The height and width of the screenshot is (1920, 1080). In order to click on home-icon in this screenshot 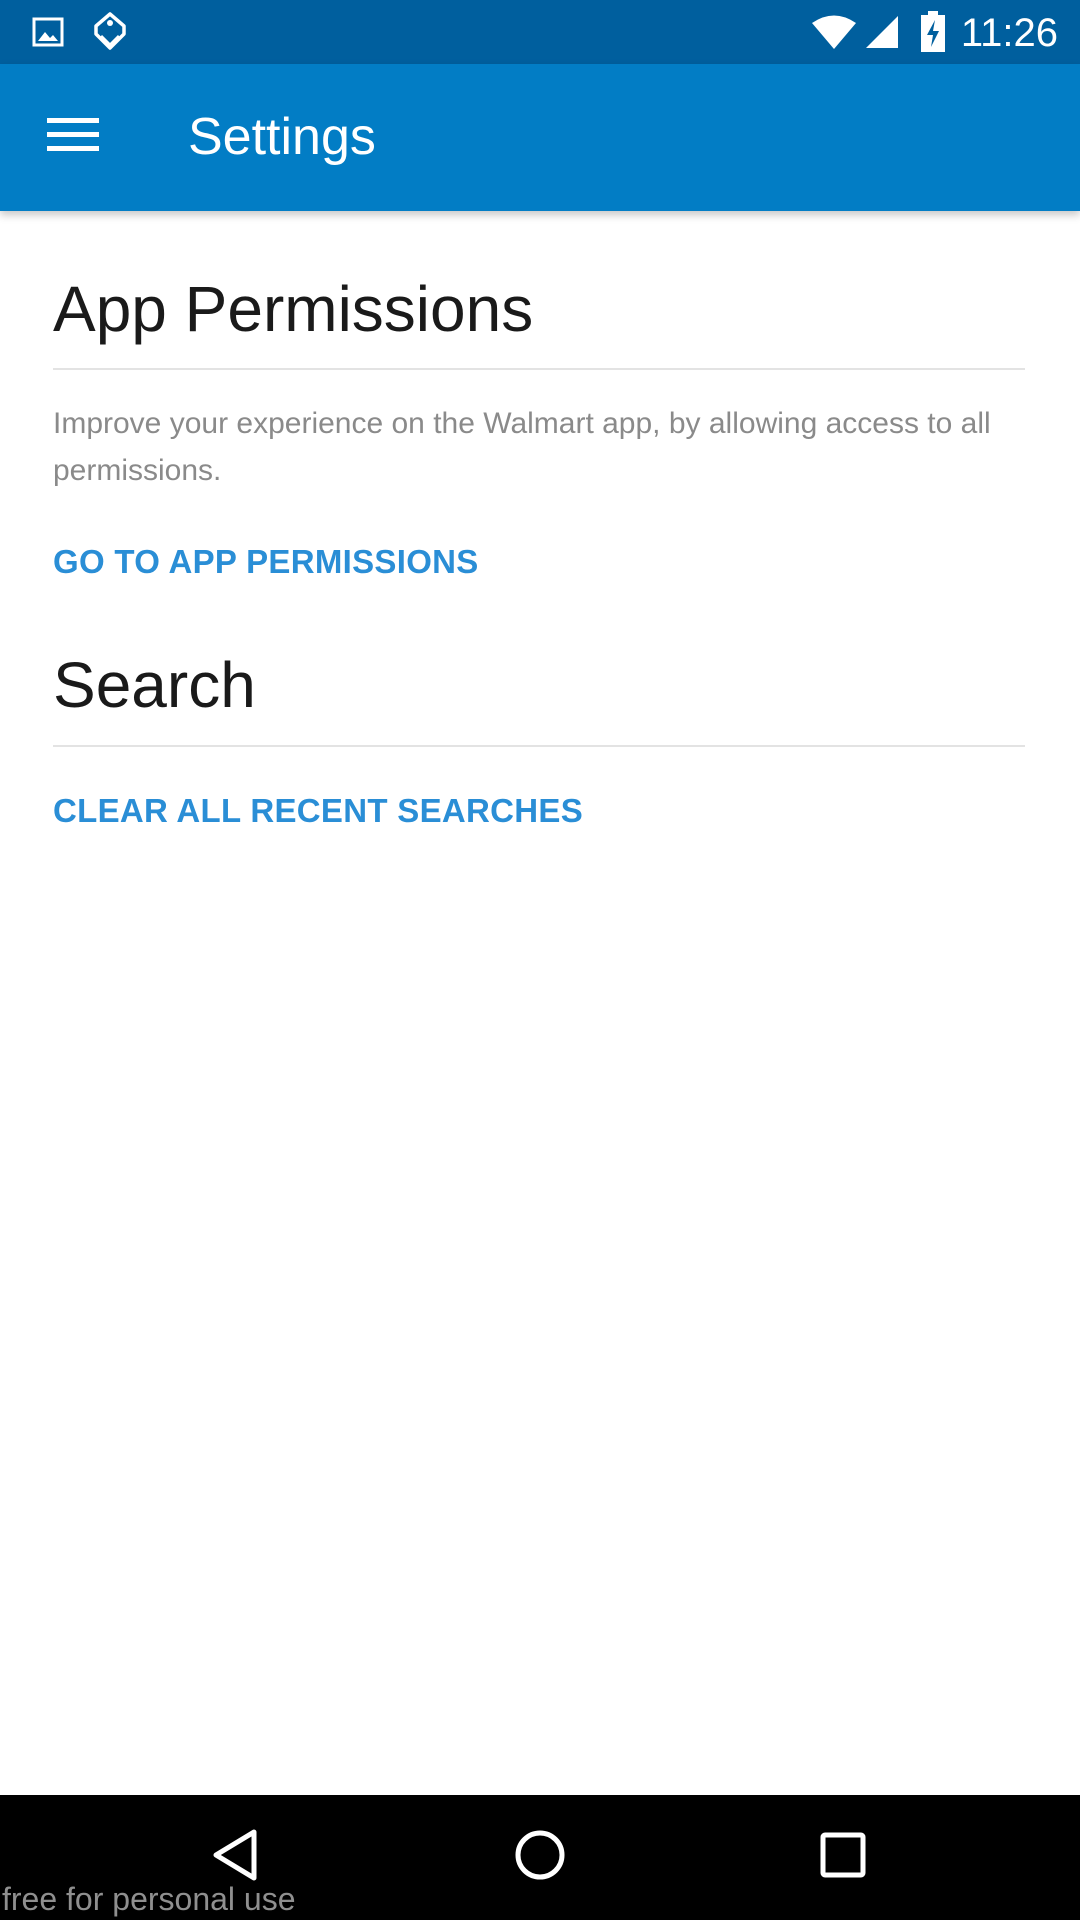, I will do `click(540, 1857)`.